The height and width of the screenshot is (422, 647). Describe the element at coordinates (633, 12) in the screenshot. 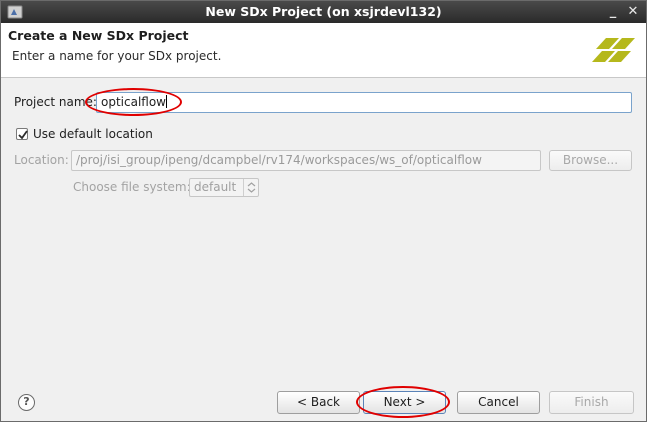

I see `close-button: ✕` at that location.